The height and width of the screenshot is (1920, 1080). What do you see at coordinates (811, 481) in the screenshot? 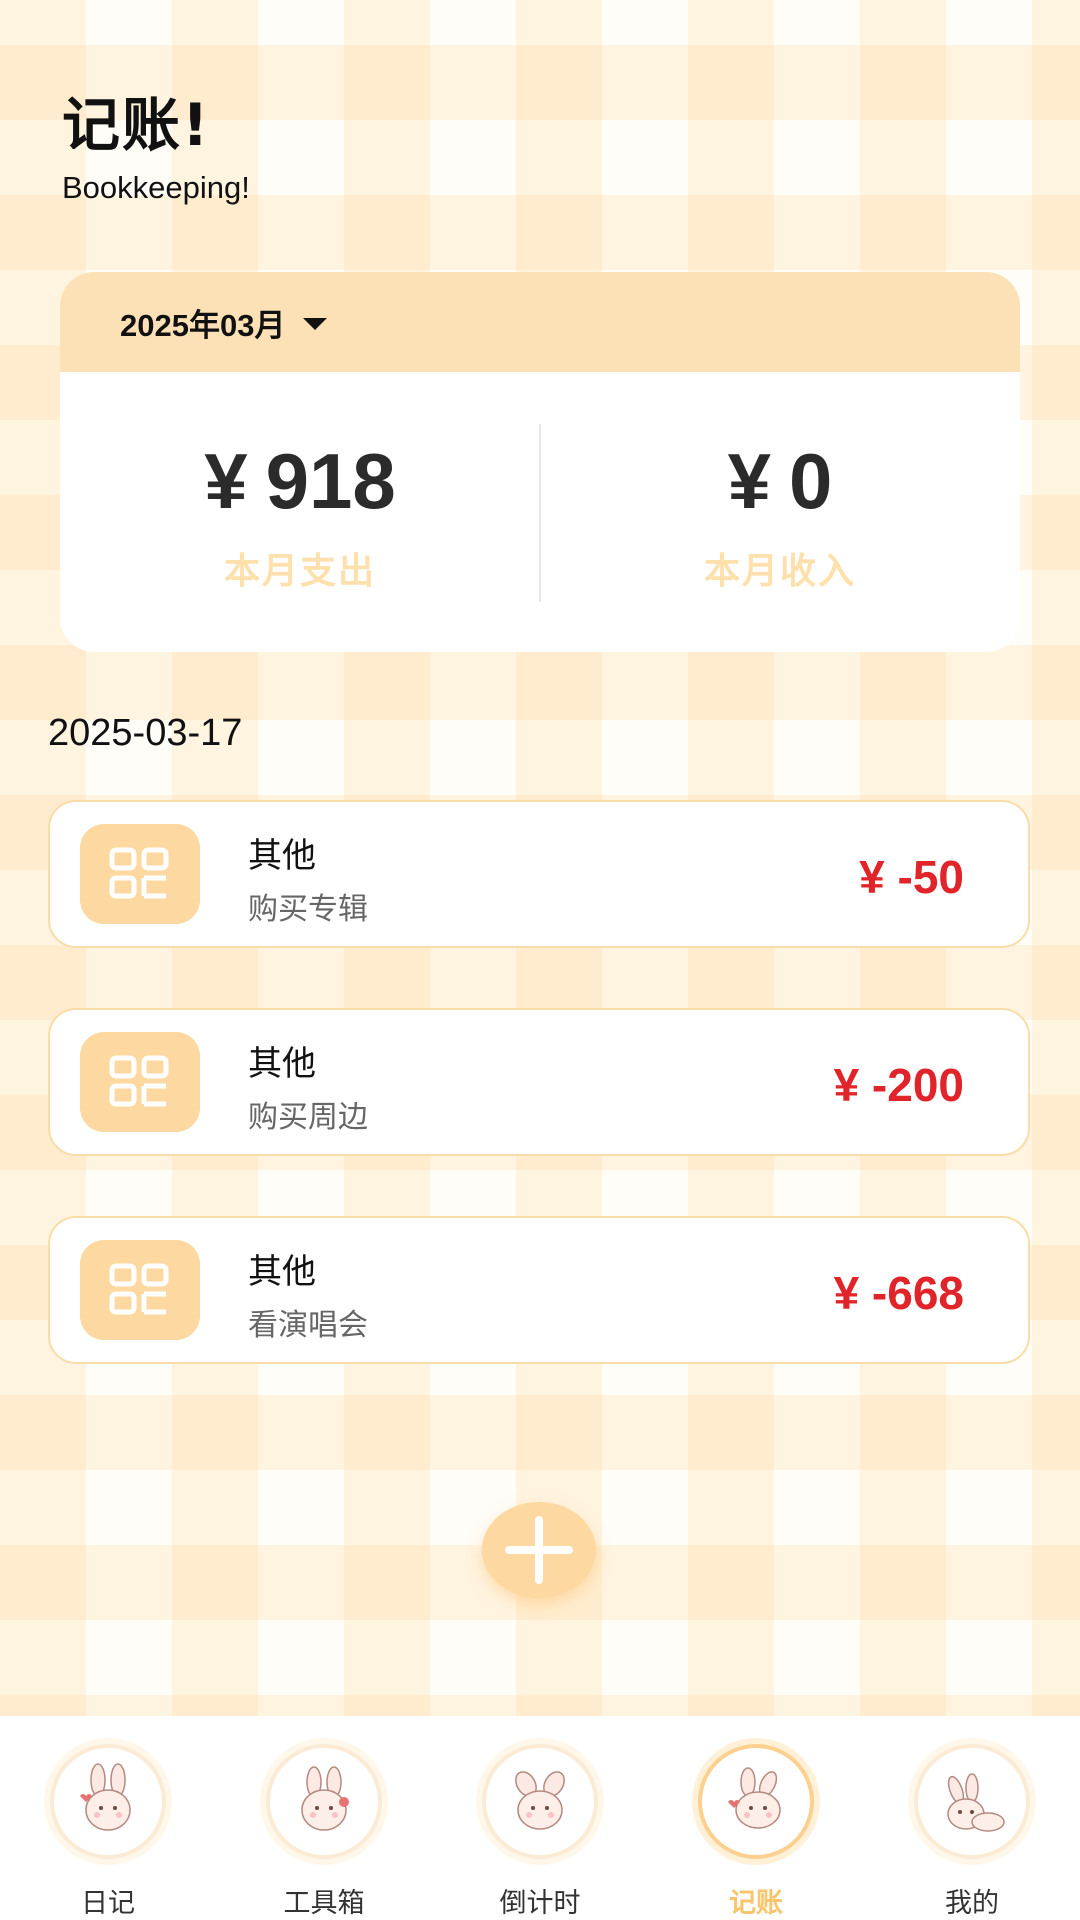
I see `income-total: 0` at bounding box center [811, 481].